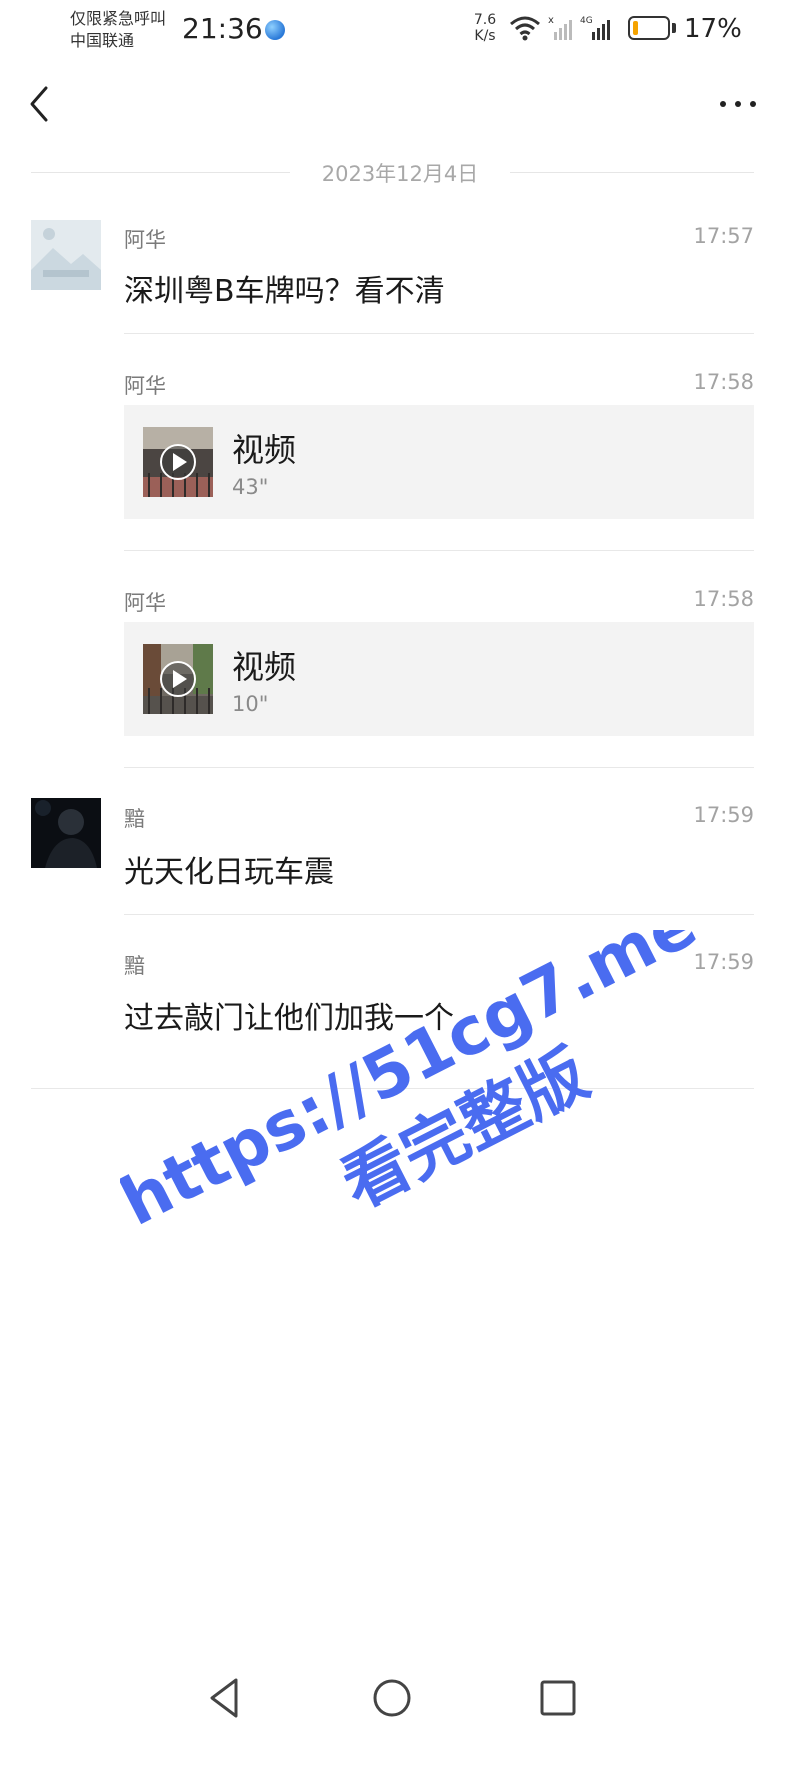 Image resolution: width=800 pixels, height=1778 pixels. Describe the element at coordinates (400, 32) in the screenshot. I see `status-bar: 仅限紧急呼叫 中国联通 21:36 7.6 K/s x 4G 17%` at that location.